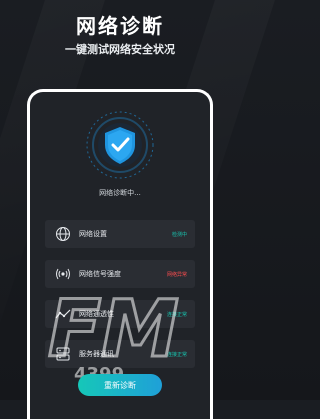 The image size is (320, 419). What do you see at coordinates (63, 274) in the screenshot?
I see `signal-icon` at bounding box center [63, 274].